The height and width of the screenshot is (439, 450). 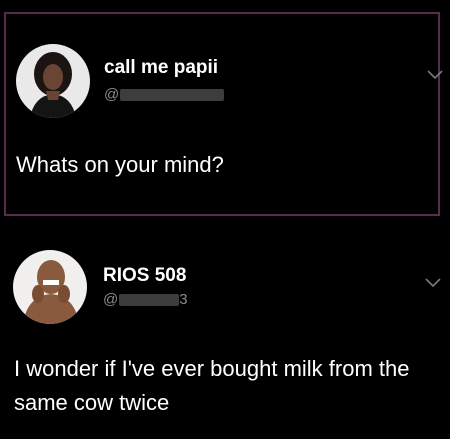 I want to click on handle-suffix: 3, so click(x=183, y=299).